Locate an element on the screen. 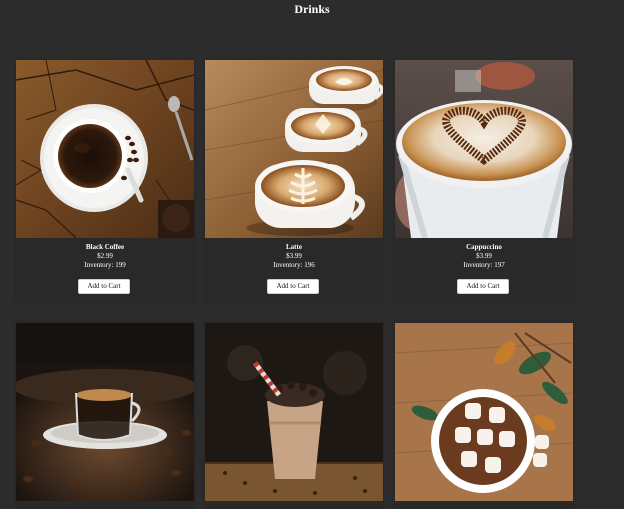 The image size is (624, 509). frappe-photo is located at coordinates (294, 412).